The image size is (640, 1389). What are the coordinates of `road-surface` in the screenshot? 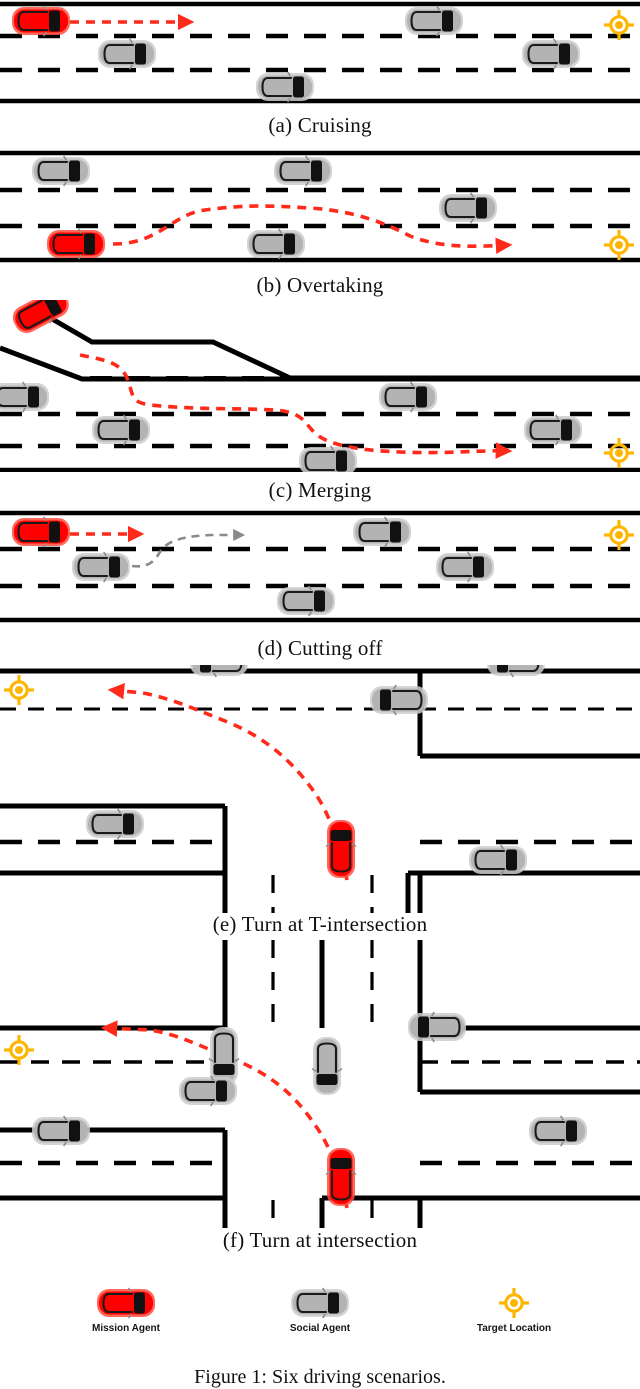 It's located at (320, 387).